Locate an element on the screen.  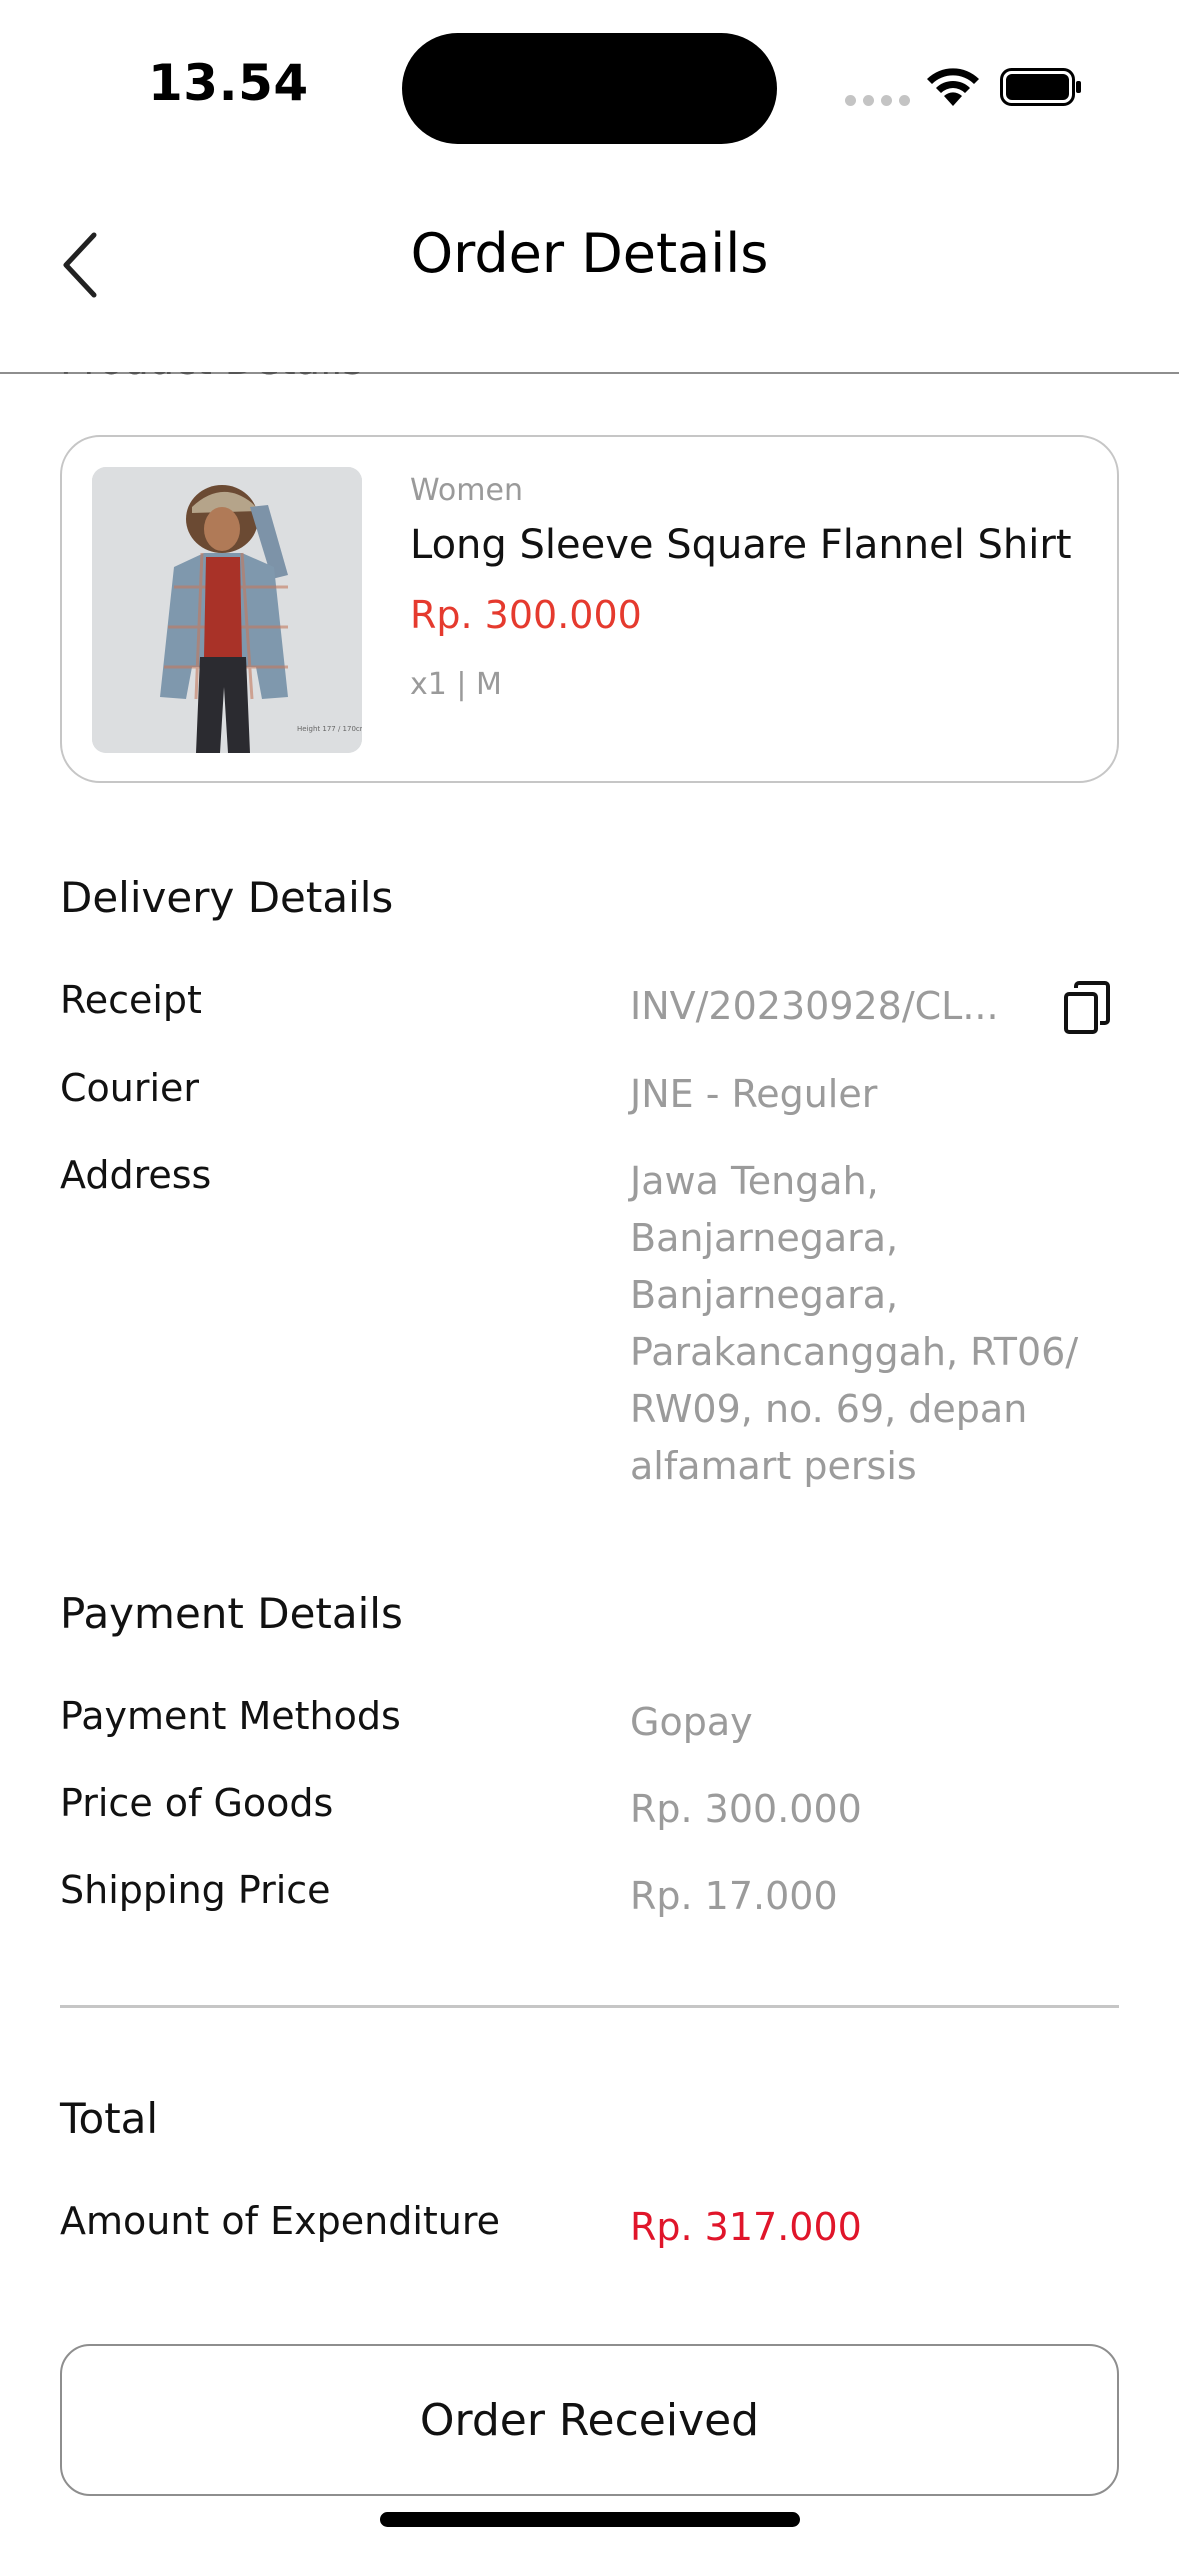
order-received-button: Order Received is located at coordinates (589, 2420).